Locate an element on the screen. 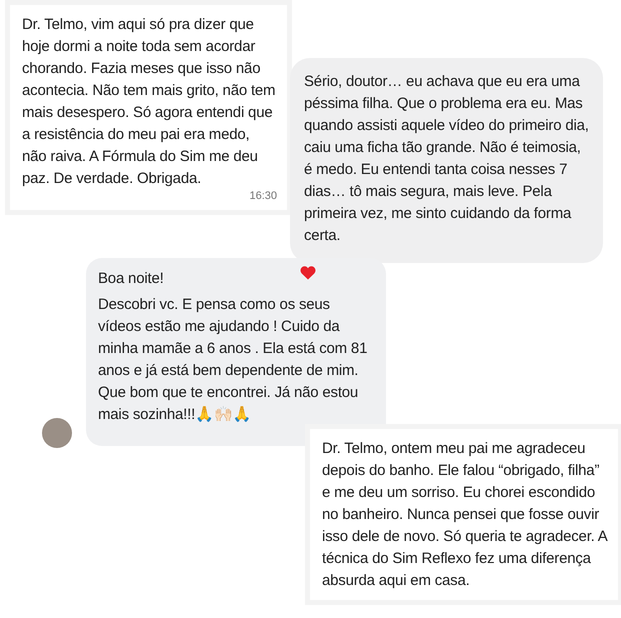  message-text: Sério, doutor… eu achava que eu era uma péssima filha. Que o problema era eu. Mas quando assisti aquele vídeo do primeiro dia, caiu uma ficha tão grande. Não é teimosia, é medo. Eu entendi tanta coisa nesses 7 dias… tô mais segura, mais leve. Pela primeira vez, me sinto cuidando da forma certa. is located at coordinates (446, 159).